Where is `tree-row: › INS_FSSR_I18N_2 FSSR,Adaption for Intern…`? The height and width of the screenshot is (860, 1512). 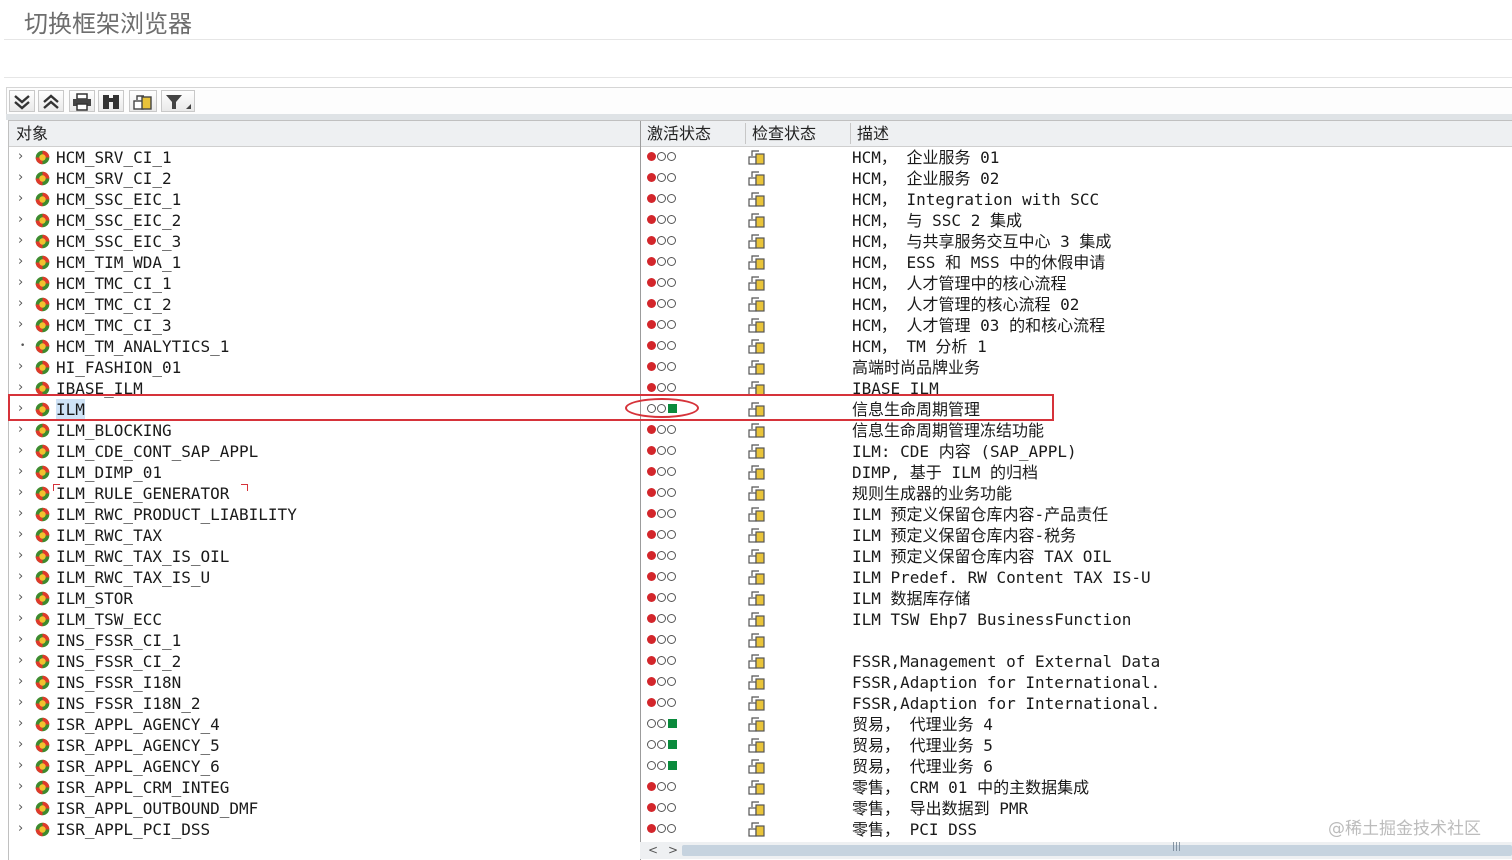 tree-row: › INS_FSSR_I18N_2 FSSR,Adaption for Intern… is located at coordinates (760, 703).